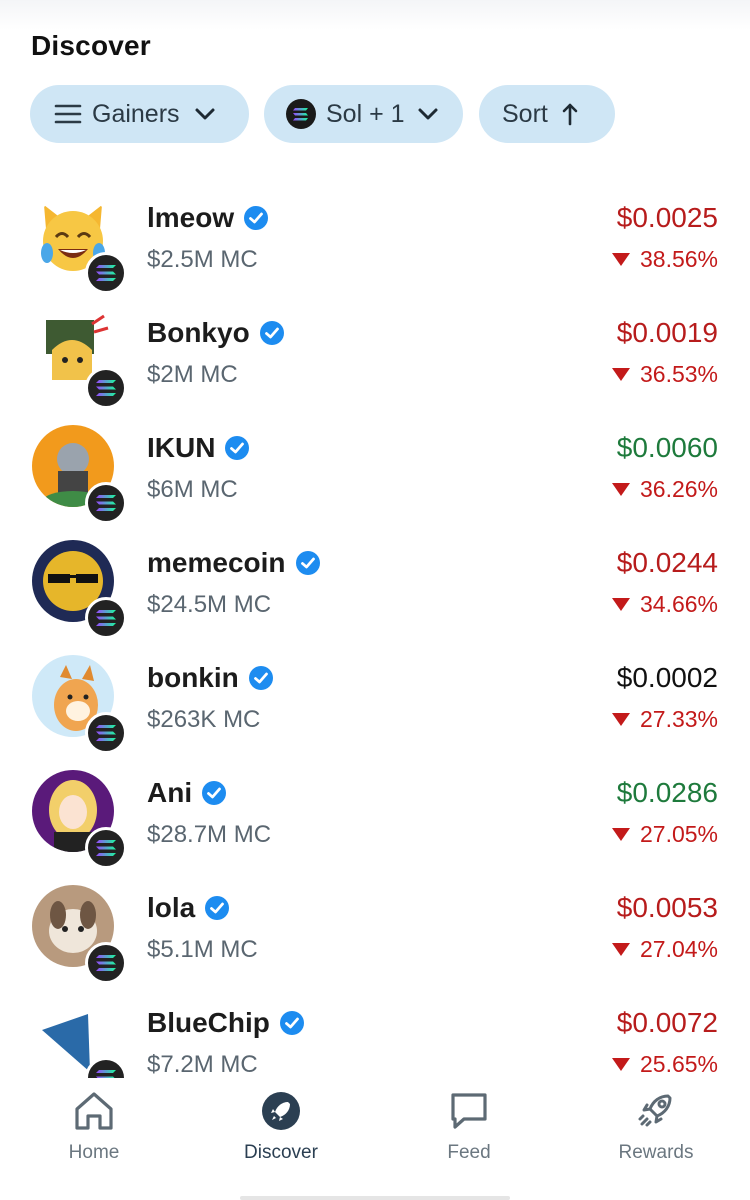 The image size is (750, 1200). I want to click on token-name-row: lola, so click(188, 908).